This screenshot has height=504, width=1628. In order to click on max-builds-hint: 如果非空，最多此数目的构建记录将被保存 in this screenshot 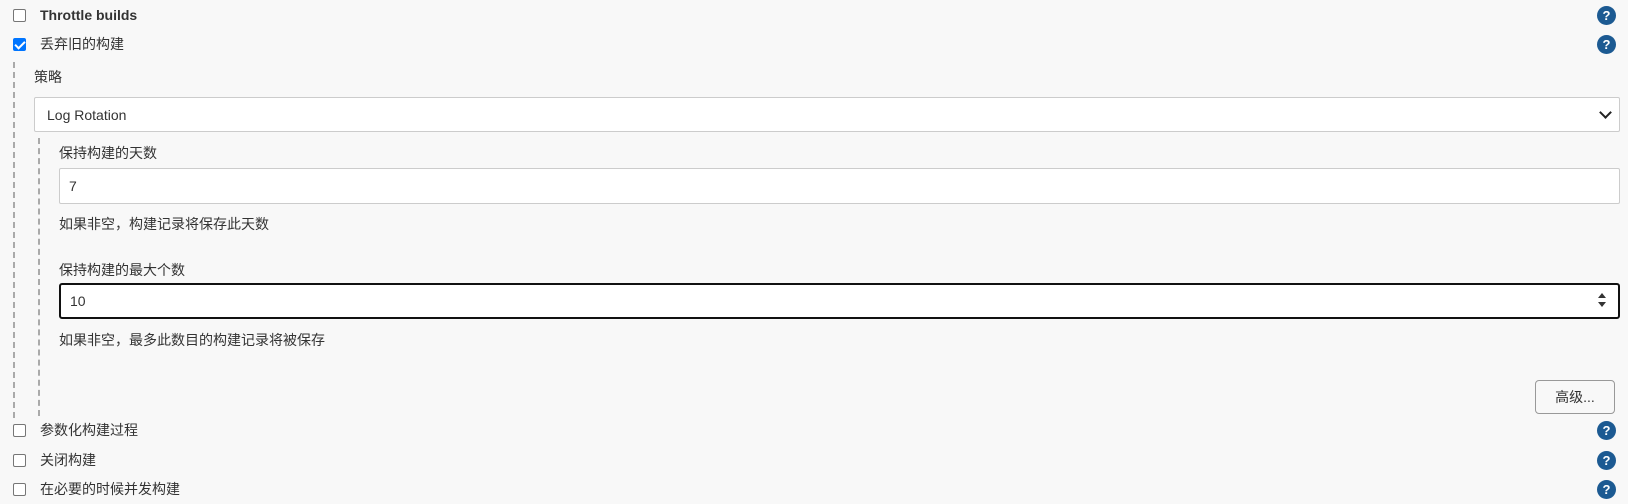, I will do `click(192, 340)`.